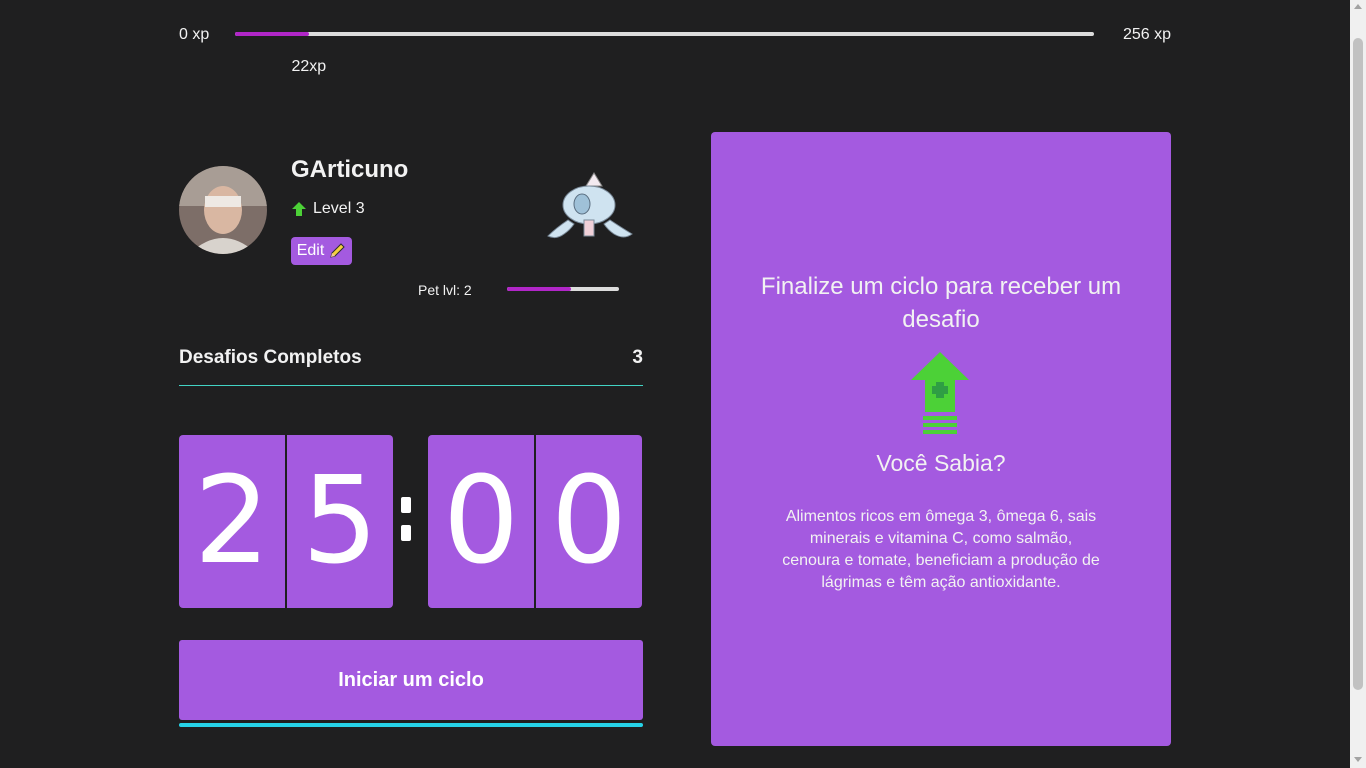 Image resolution: width=1366 pixels, height=768 pixels. What do you see at coordinates (940, 393) in the screenshot?
I see `level-up-arrow-icon` at bounding box center [940, 393].